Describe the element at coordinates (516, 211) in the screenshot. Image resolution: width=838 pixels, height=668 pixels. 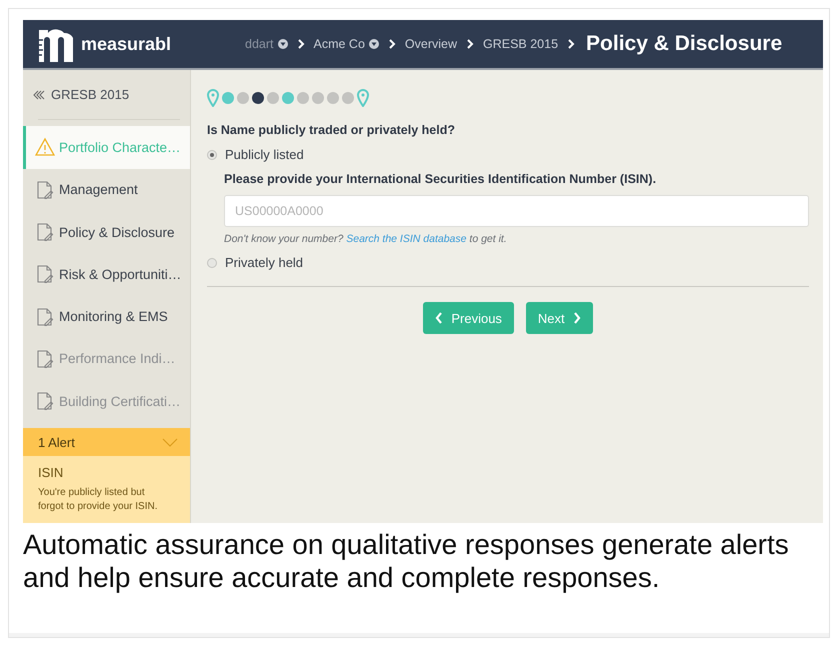
I see `isin-input-field: US00000A0000` at that location.